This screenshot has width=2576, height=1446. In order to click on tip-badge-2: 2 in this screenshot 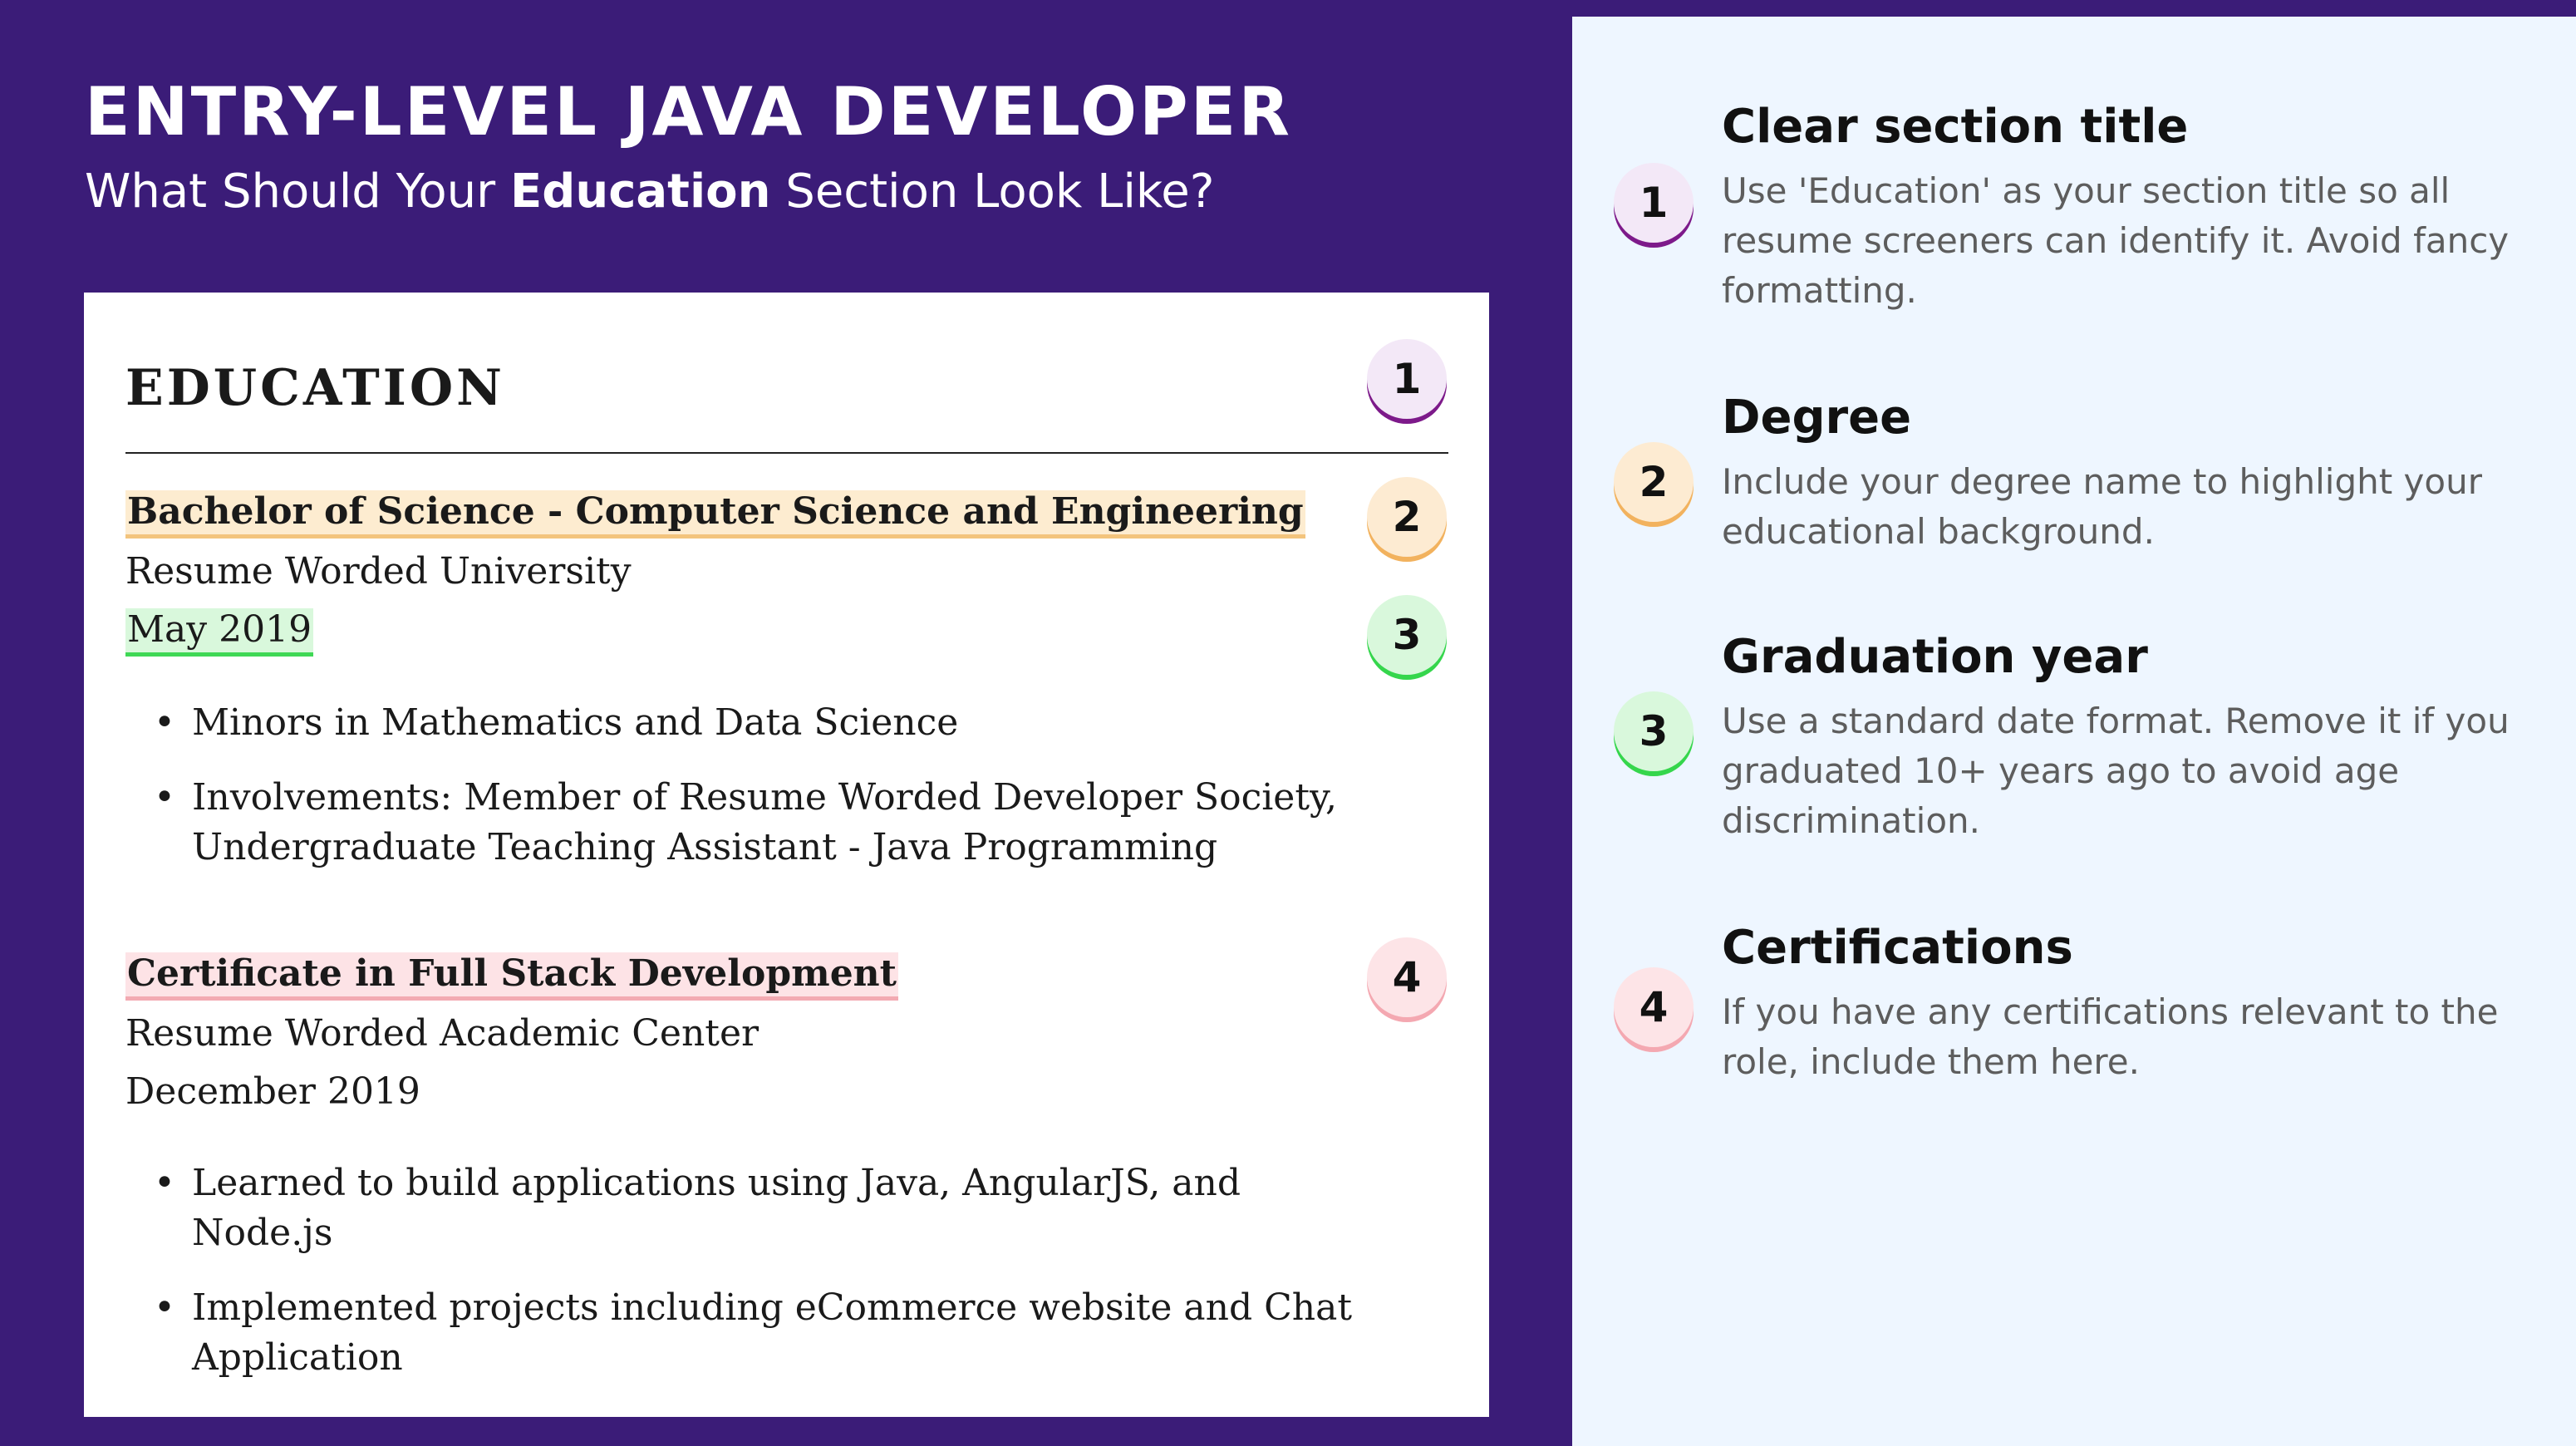, I will do `click(1654, 482)`.